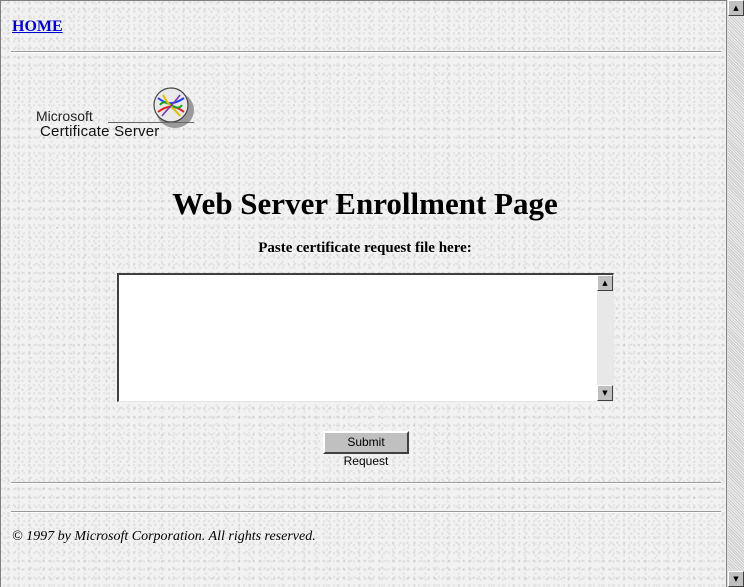 The width and height of the screenshot is (744, 587). I want to click on page-scroll-track, so click(736, 293).